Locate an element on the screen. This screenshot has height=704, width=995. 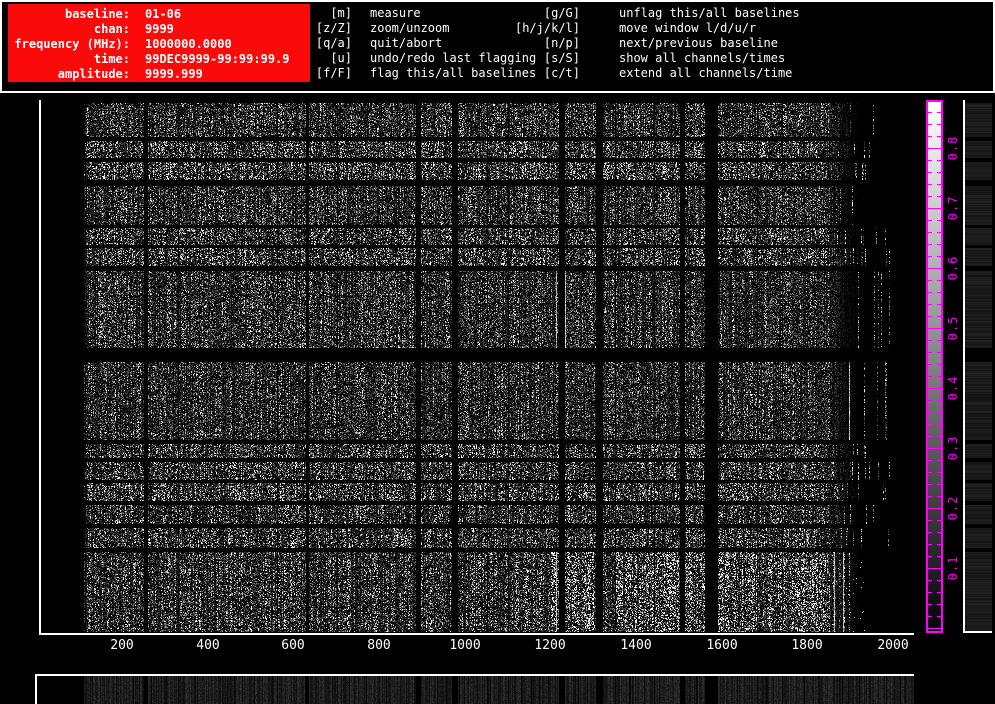
x-axis-label-1000: 1000 is located at coordinates (465, 645).